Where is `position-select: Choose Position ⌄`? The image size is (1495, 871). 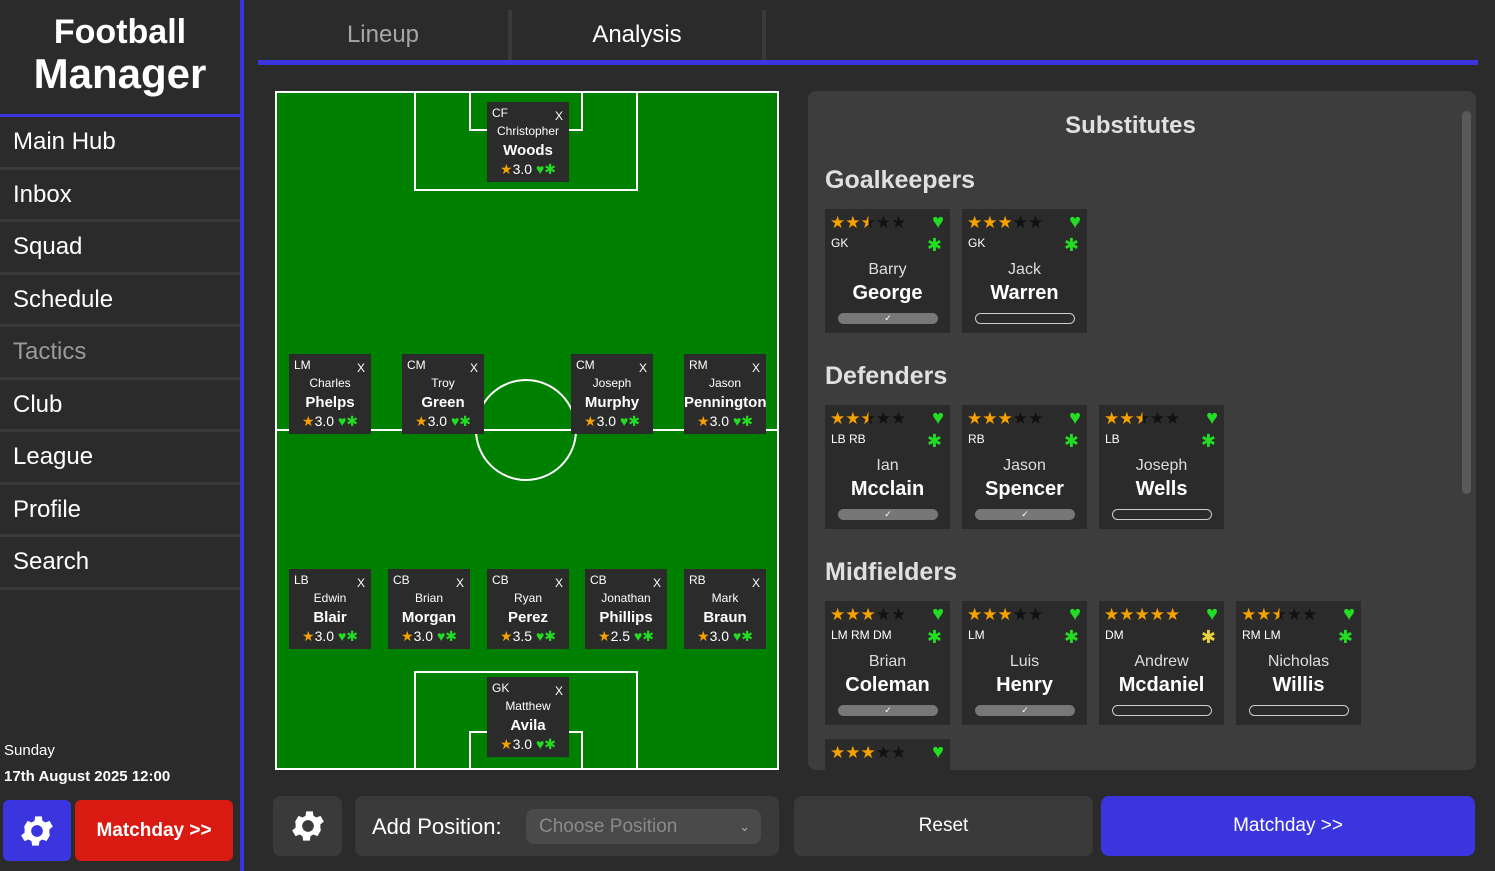
position-select: Choose Position ⌄ is located at coordinates (643, 826).